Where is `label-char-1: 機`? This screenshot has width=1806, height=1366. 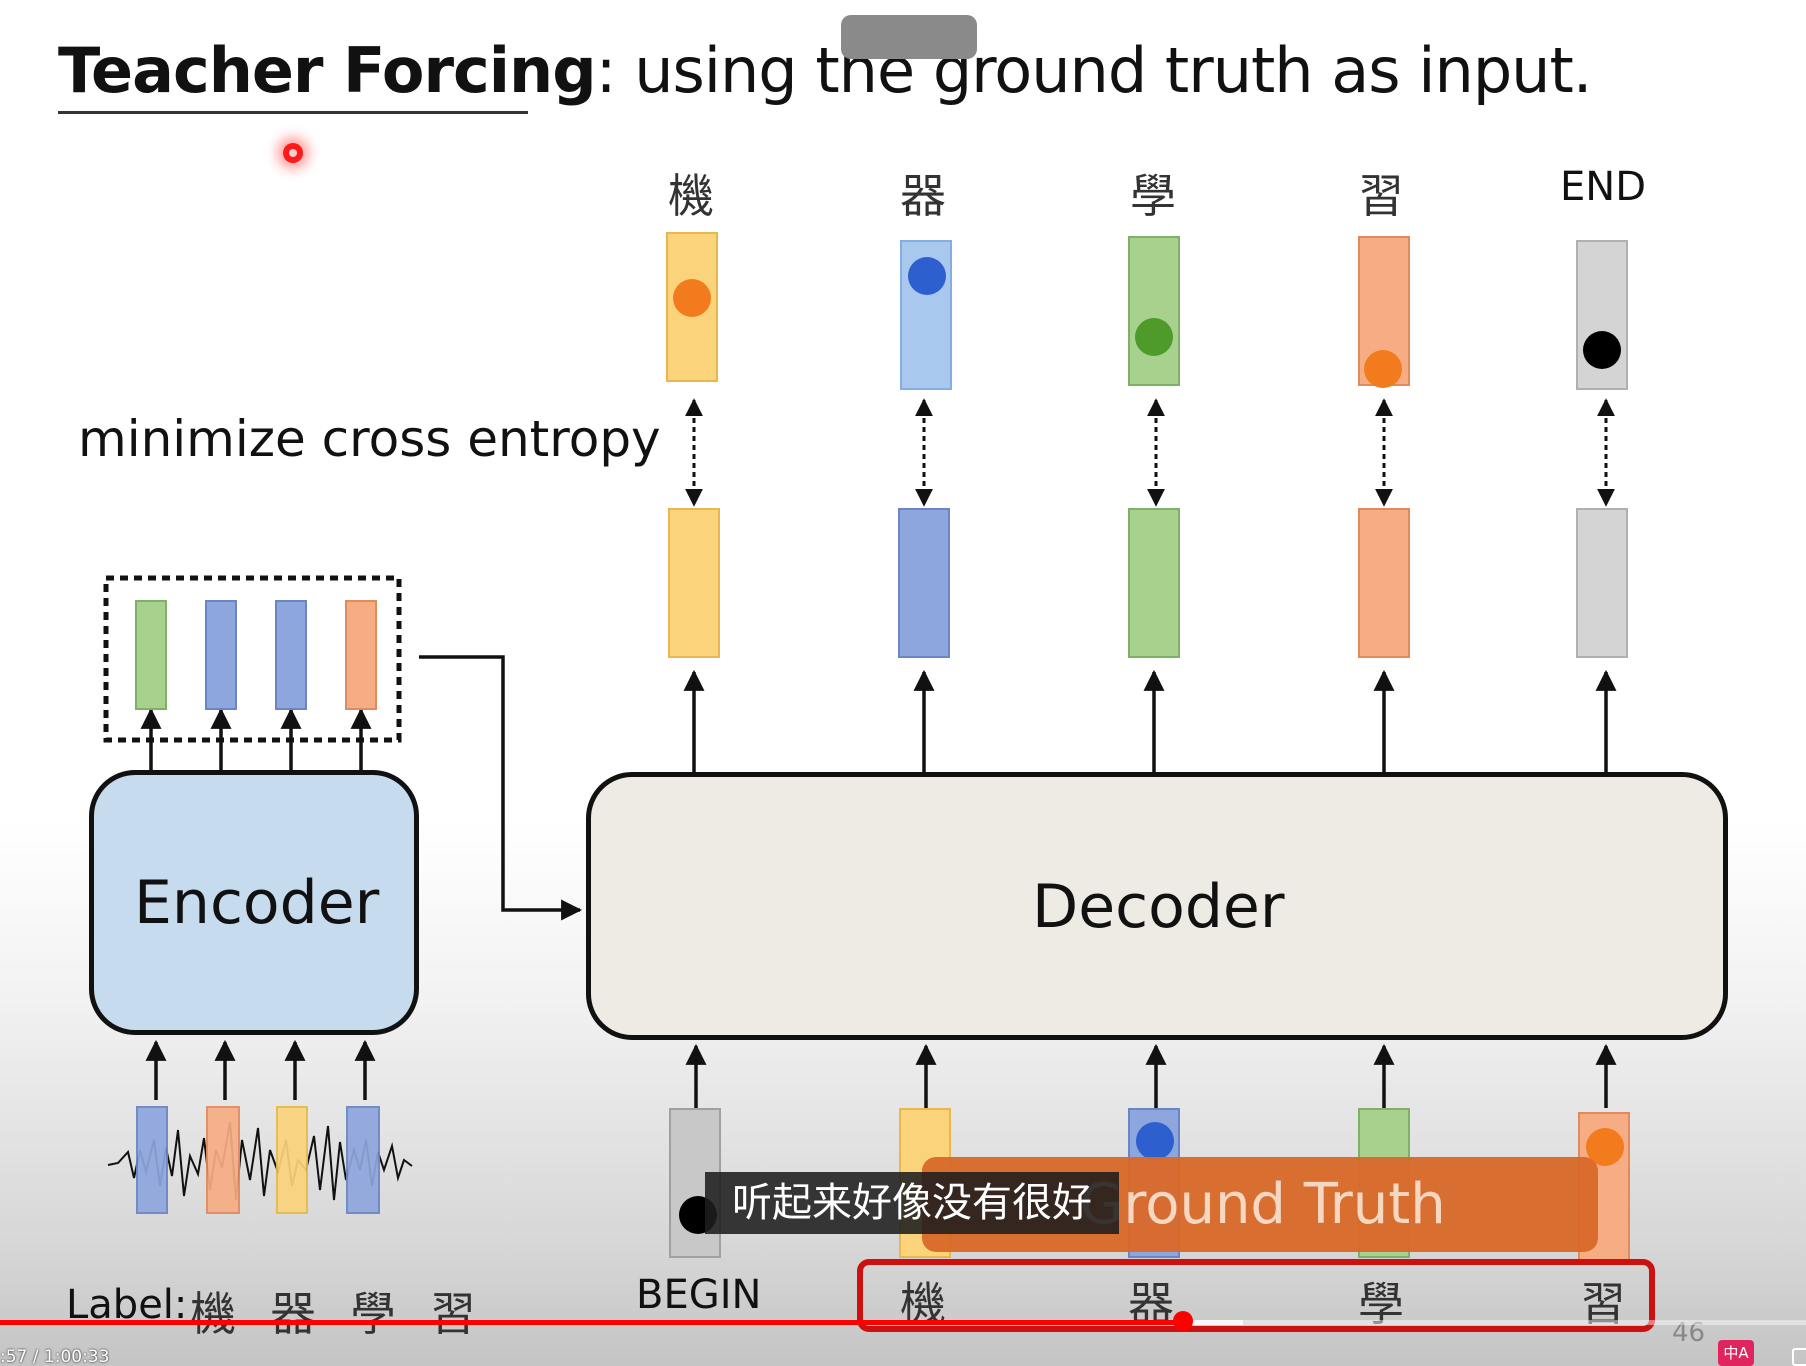
label-char-1: 機 is located at coordinates (213, 1314).